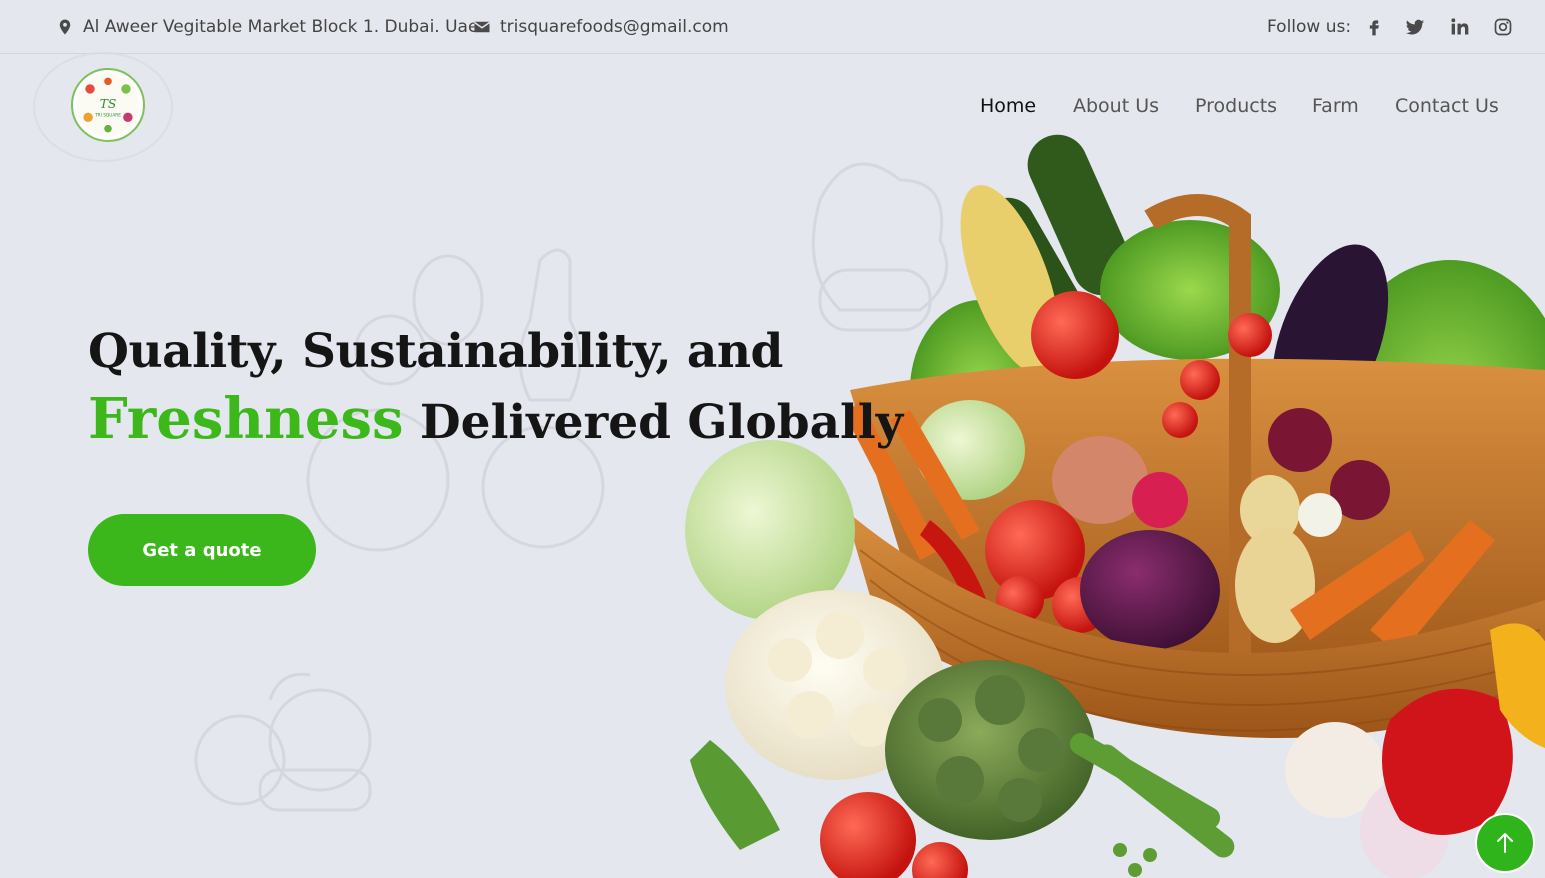 The width and height of the screenshot is (1545, 878). I want to click on get-a-quote-button: Get a quote, so click(202, 550).